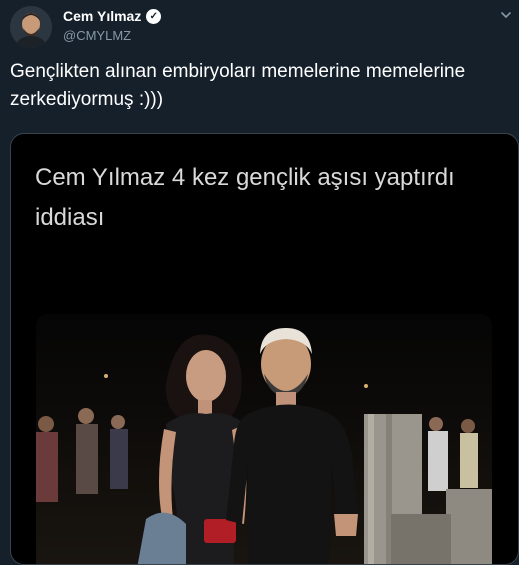  I want to click on author-name-row: Cem Yılmaz ✓, so click(112, 16).